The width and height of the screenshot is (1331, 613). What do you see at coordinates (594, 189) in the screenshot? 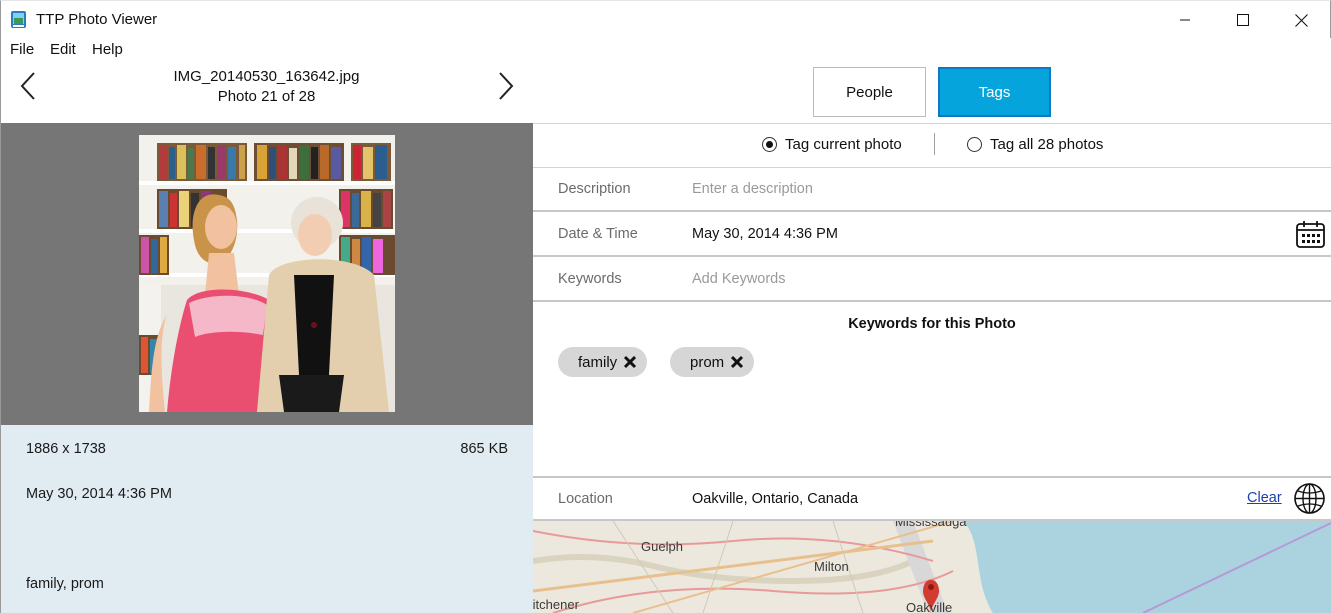
I see `description-label: Description` at bounding box center [594, 189].